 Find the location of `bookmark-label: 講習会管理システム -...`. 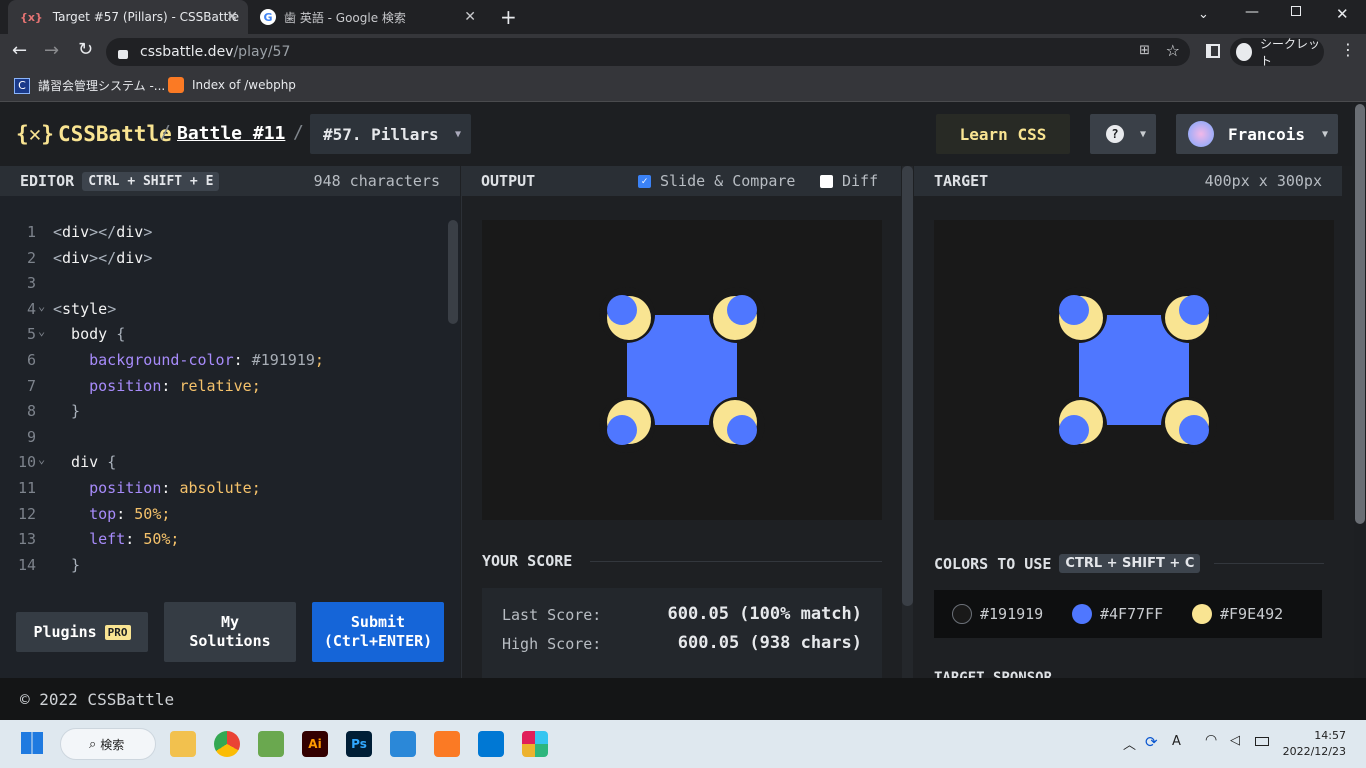

bookmark-label: 講習会管理システム -... is located at coordinates (102, 86).